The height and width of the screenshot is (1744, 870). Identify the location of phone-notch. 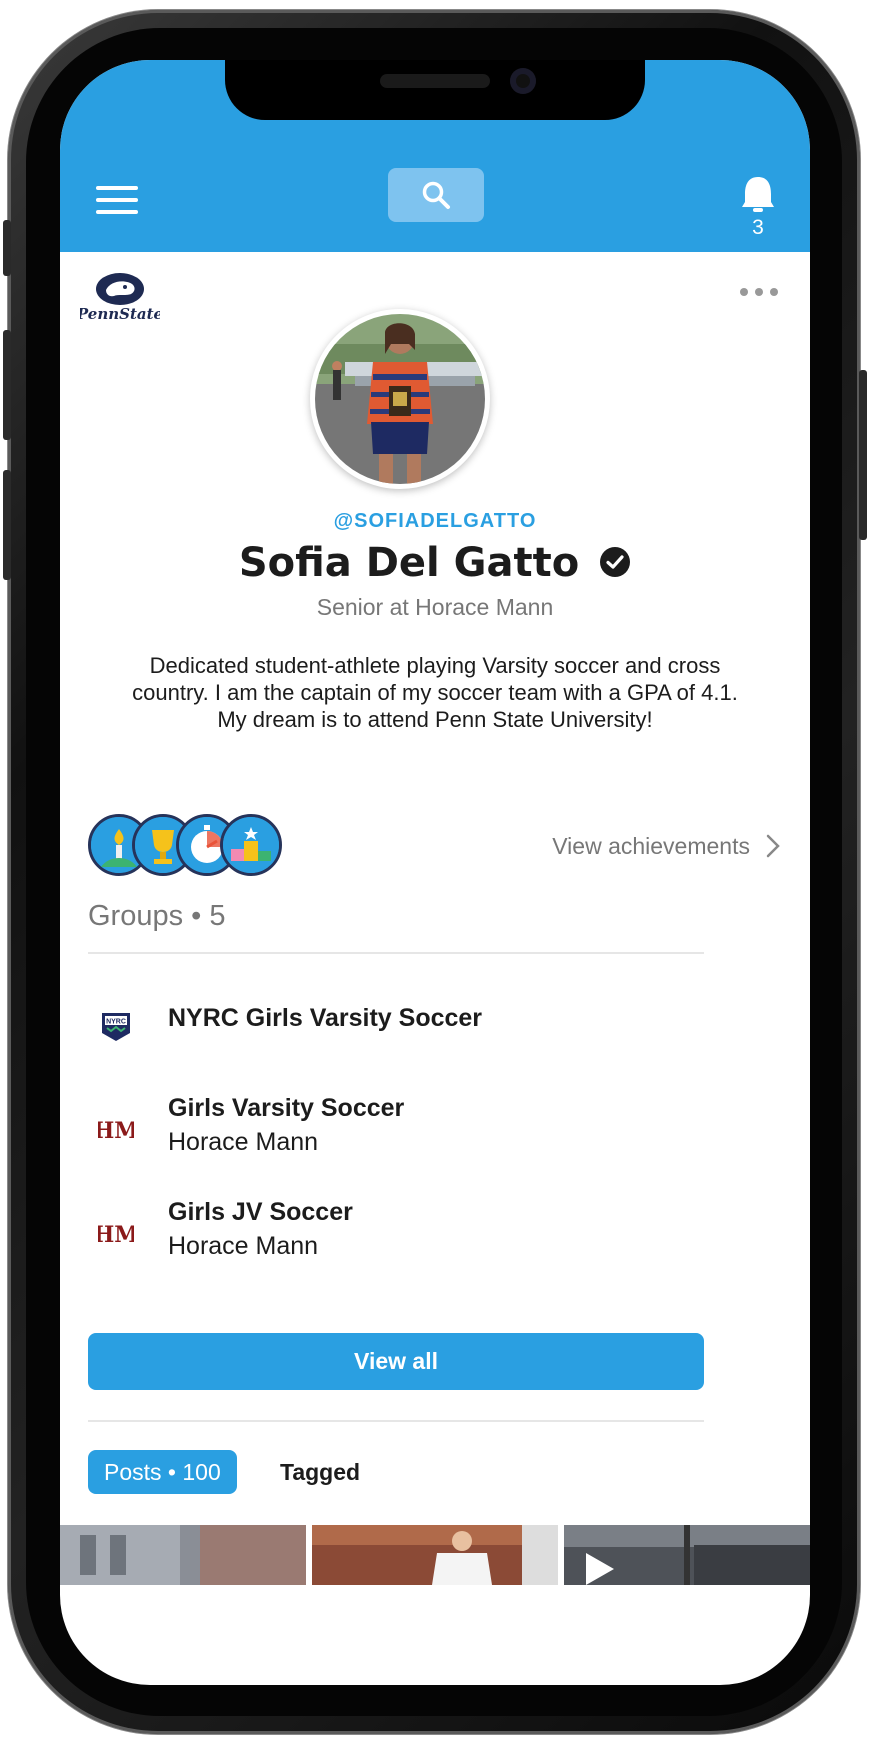
(435, 90).